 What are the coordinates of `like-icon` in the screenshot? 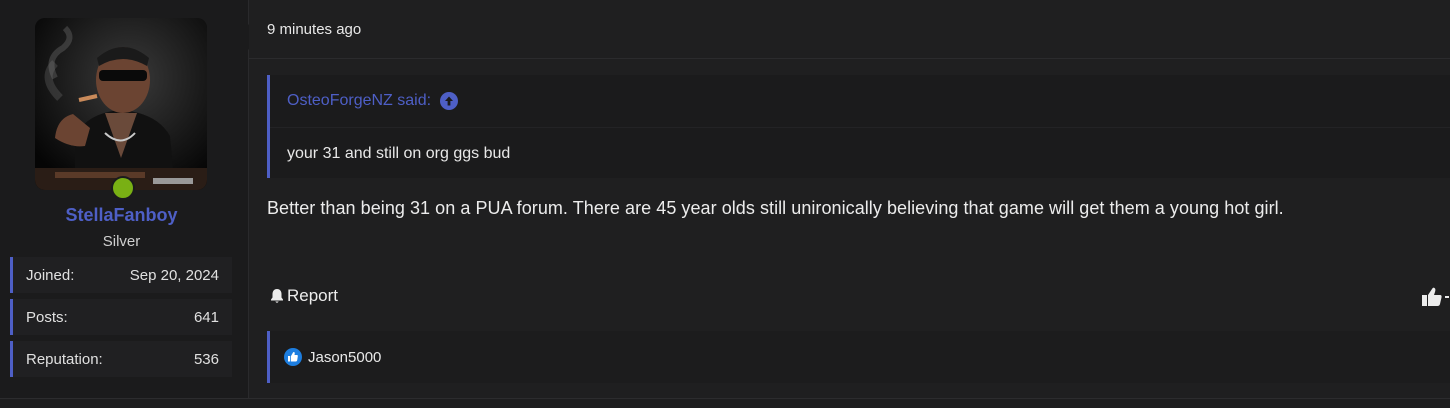 It's located at (293, 357).